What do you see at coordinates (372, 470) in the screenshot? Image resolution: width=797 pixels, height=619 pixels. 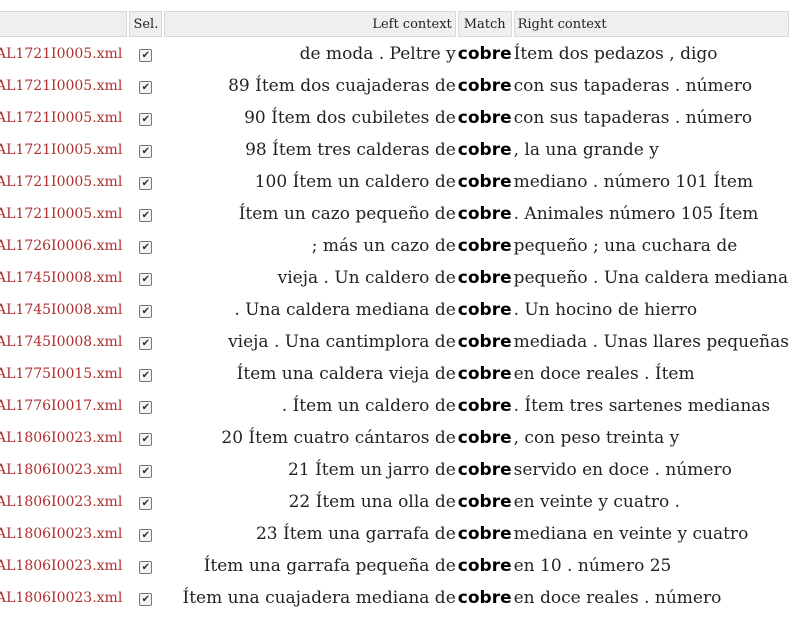 I see `left-context-cell: 21 Ítem un jarro de` at bounding box center [372, 470].